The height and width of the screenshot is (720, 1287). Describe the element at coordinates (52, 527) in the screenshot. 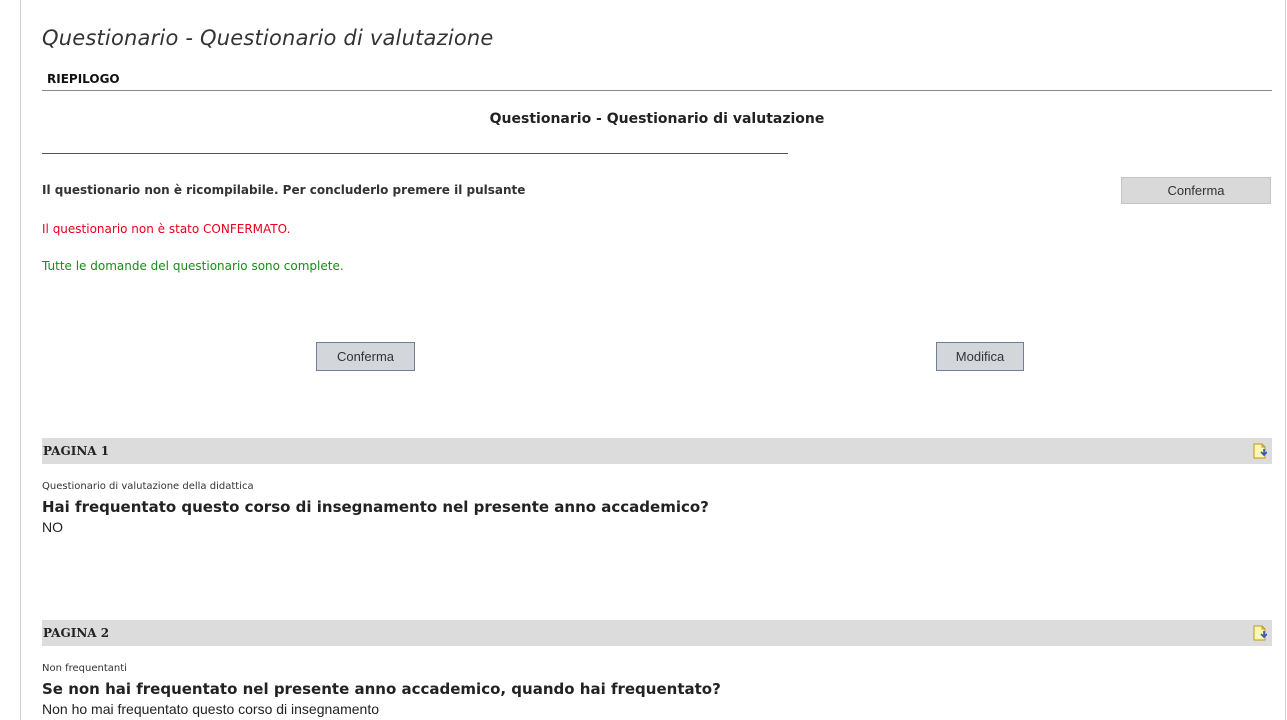

I see `page-1-answer: NO` at that location.